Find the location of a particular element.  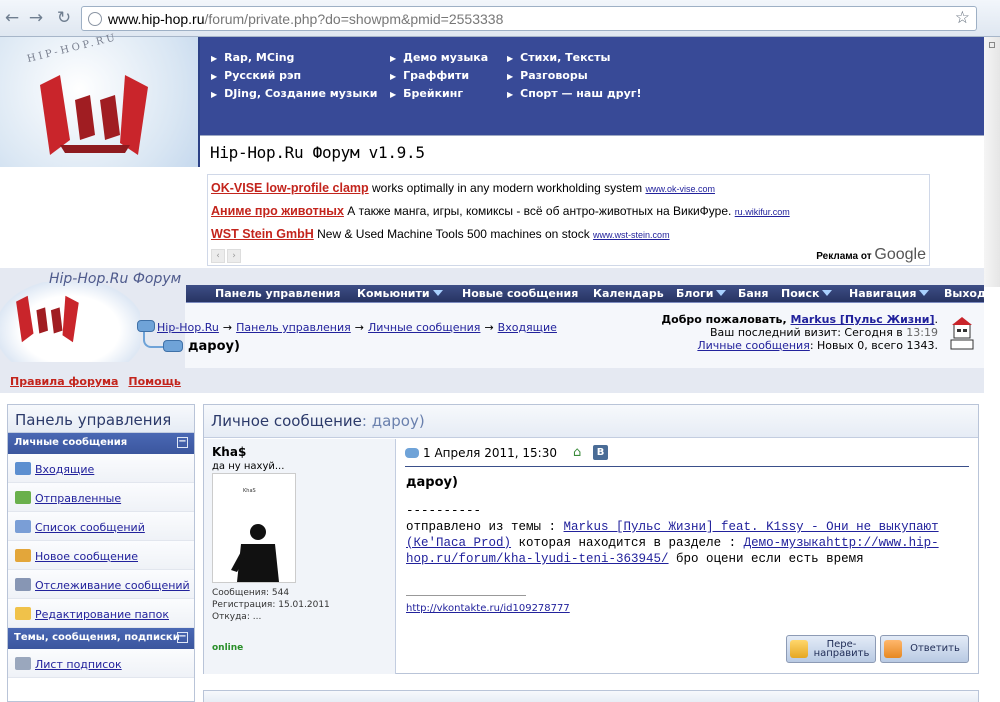

user-avatar-icon is located at coordinates (962, 333).